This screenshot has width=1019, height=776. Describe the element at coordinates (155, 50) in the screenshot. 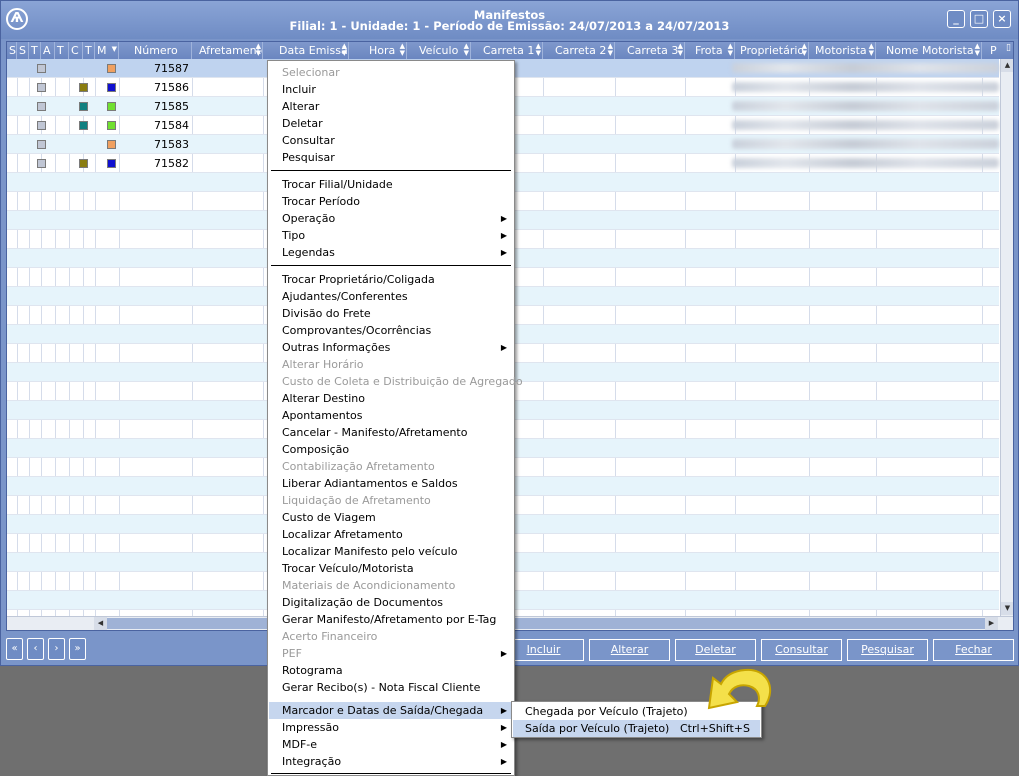

I see `col-numero: Número` at that location.